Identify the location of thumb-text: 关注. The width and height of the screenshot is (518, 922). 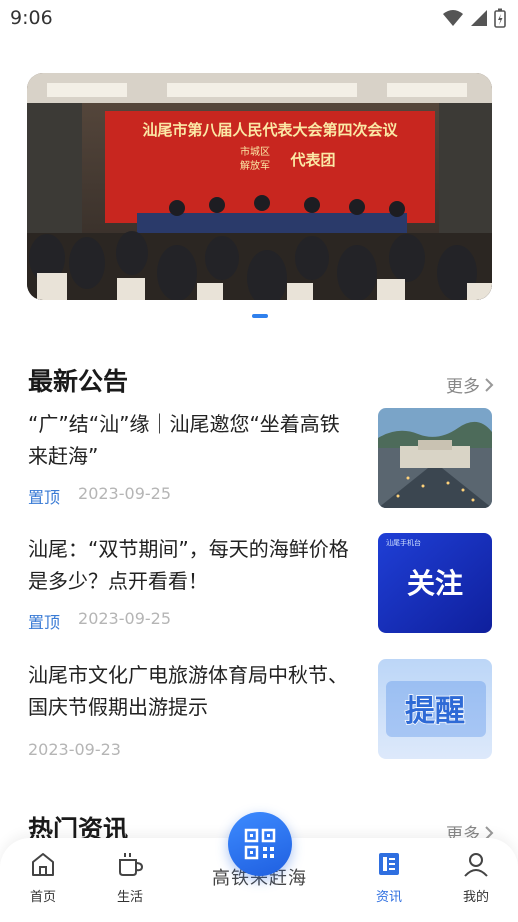
(435, 583).